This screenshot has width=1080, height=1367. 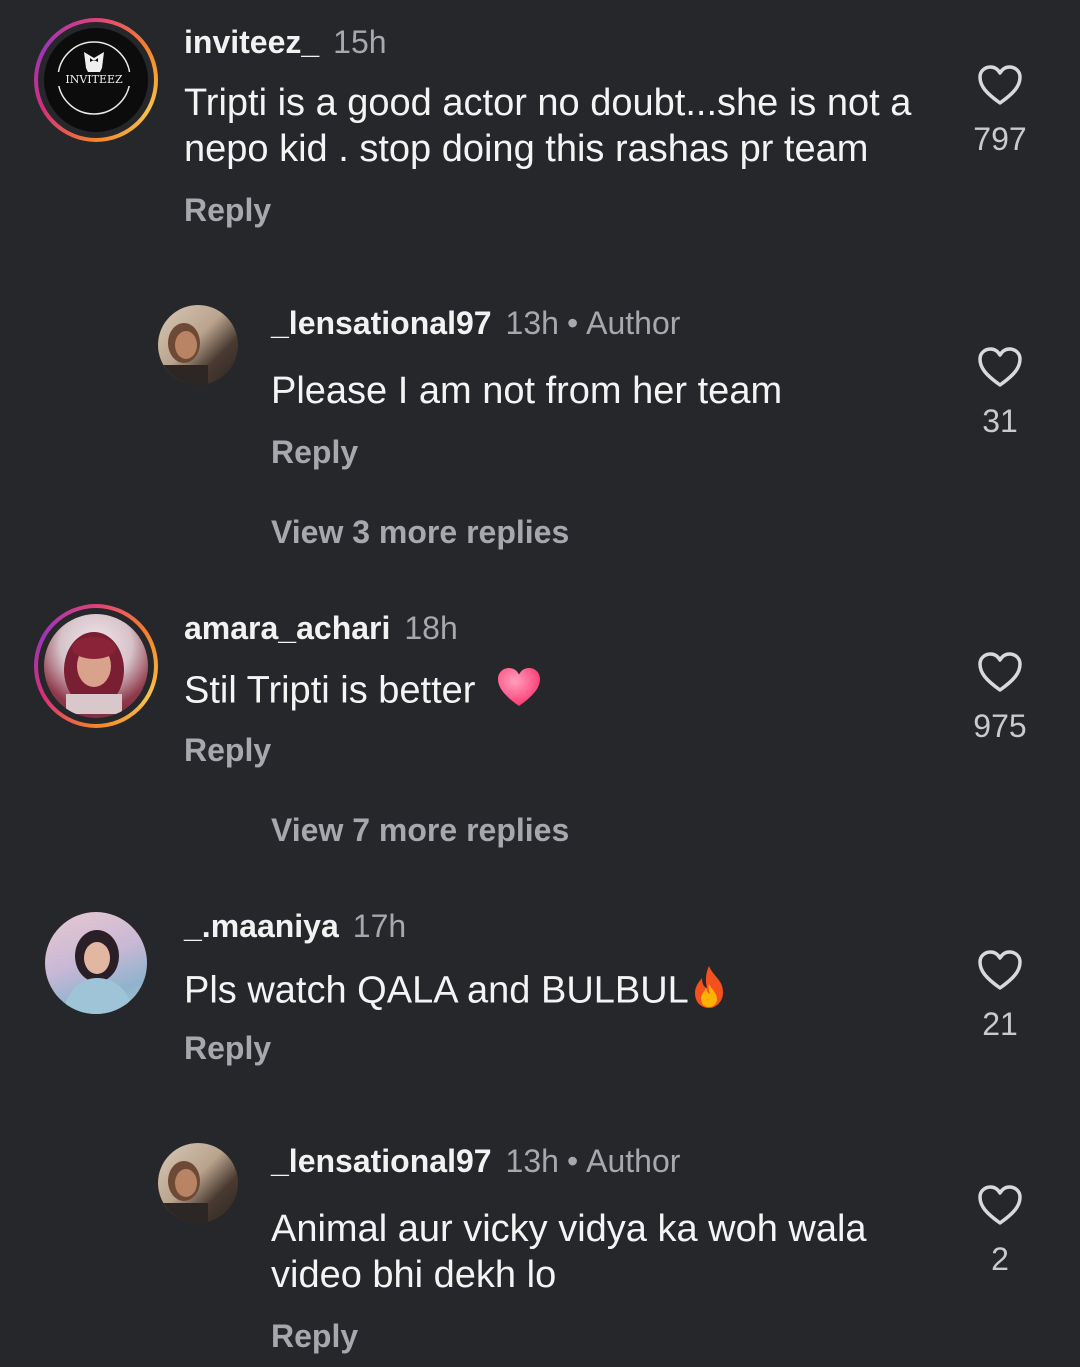 I want to click on like-button: 975, so click(x=1000, y=698).